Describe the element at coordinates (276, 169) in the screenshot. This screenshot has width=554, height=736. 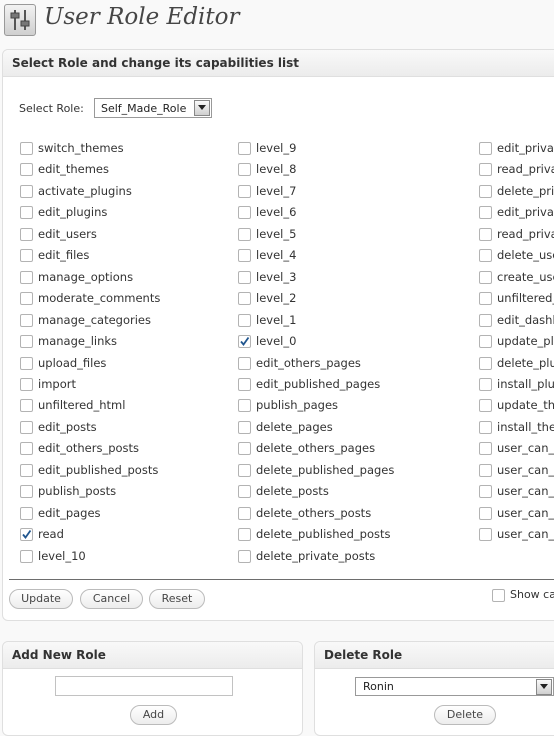
I see `capability-label: level_8` at that location.